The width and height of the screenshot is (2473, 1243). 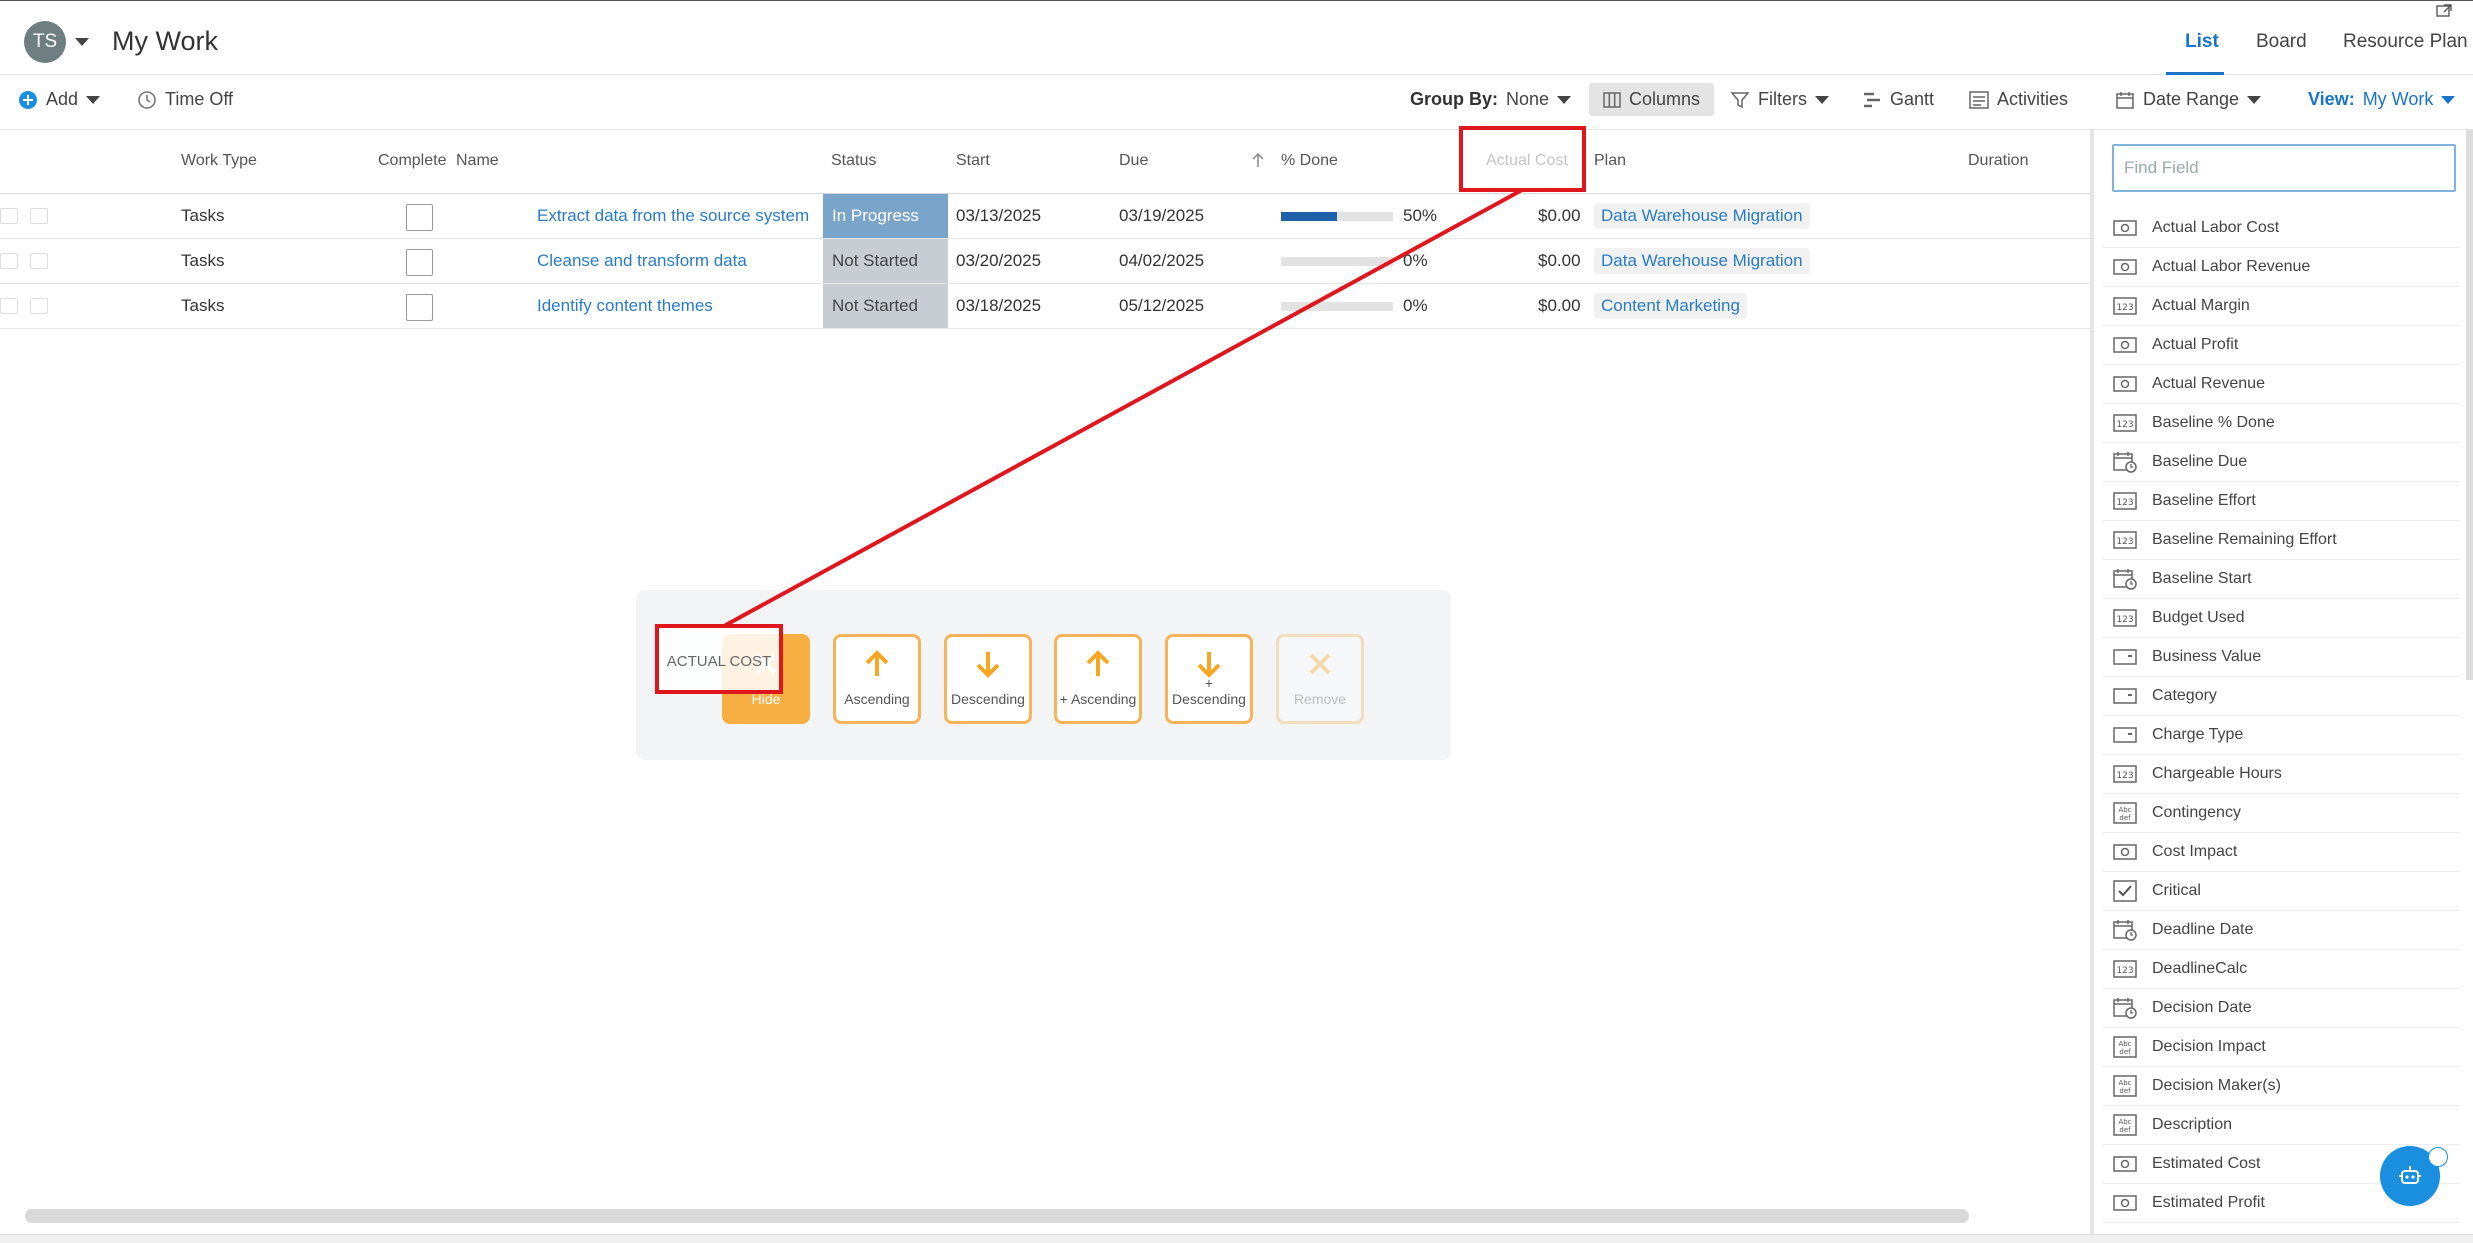 I want to click on descending-label: Descending, so click(x=988, y=699).